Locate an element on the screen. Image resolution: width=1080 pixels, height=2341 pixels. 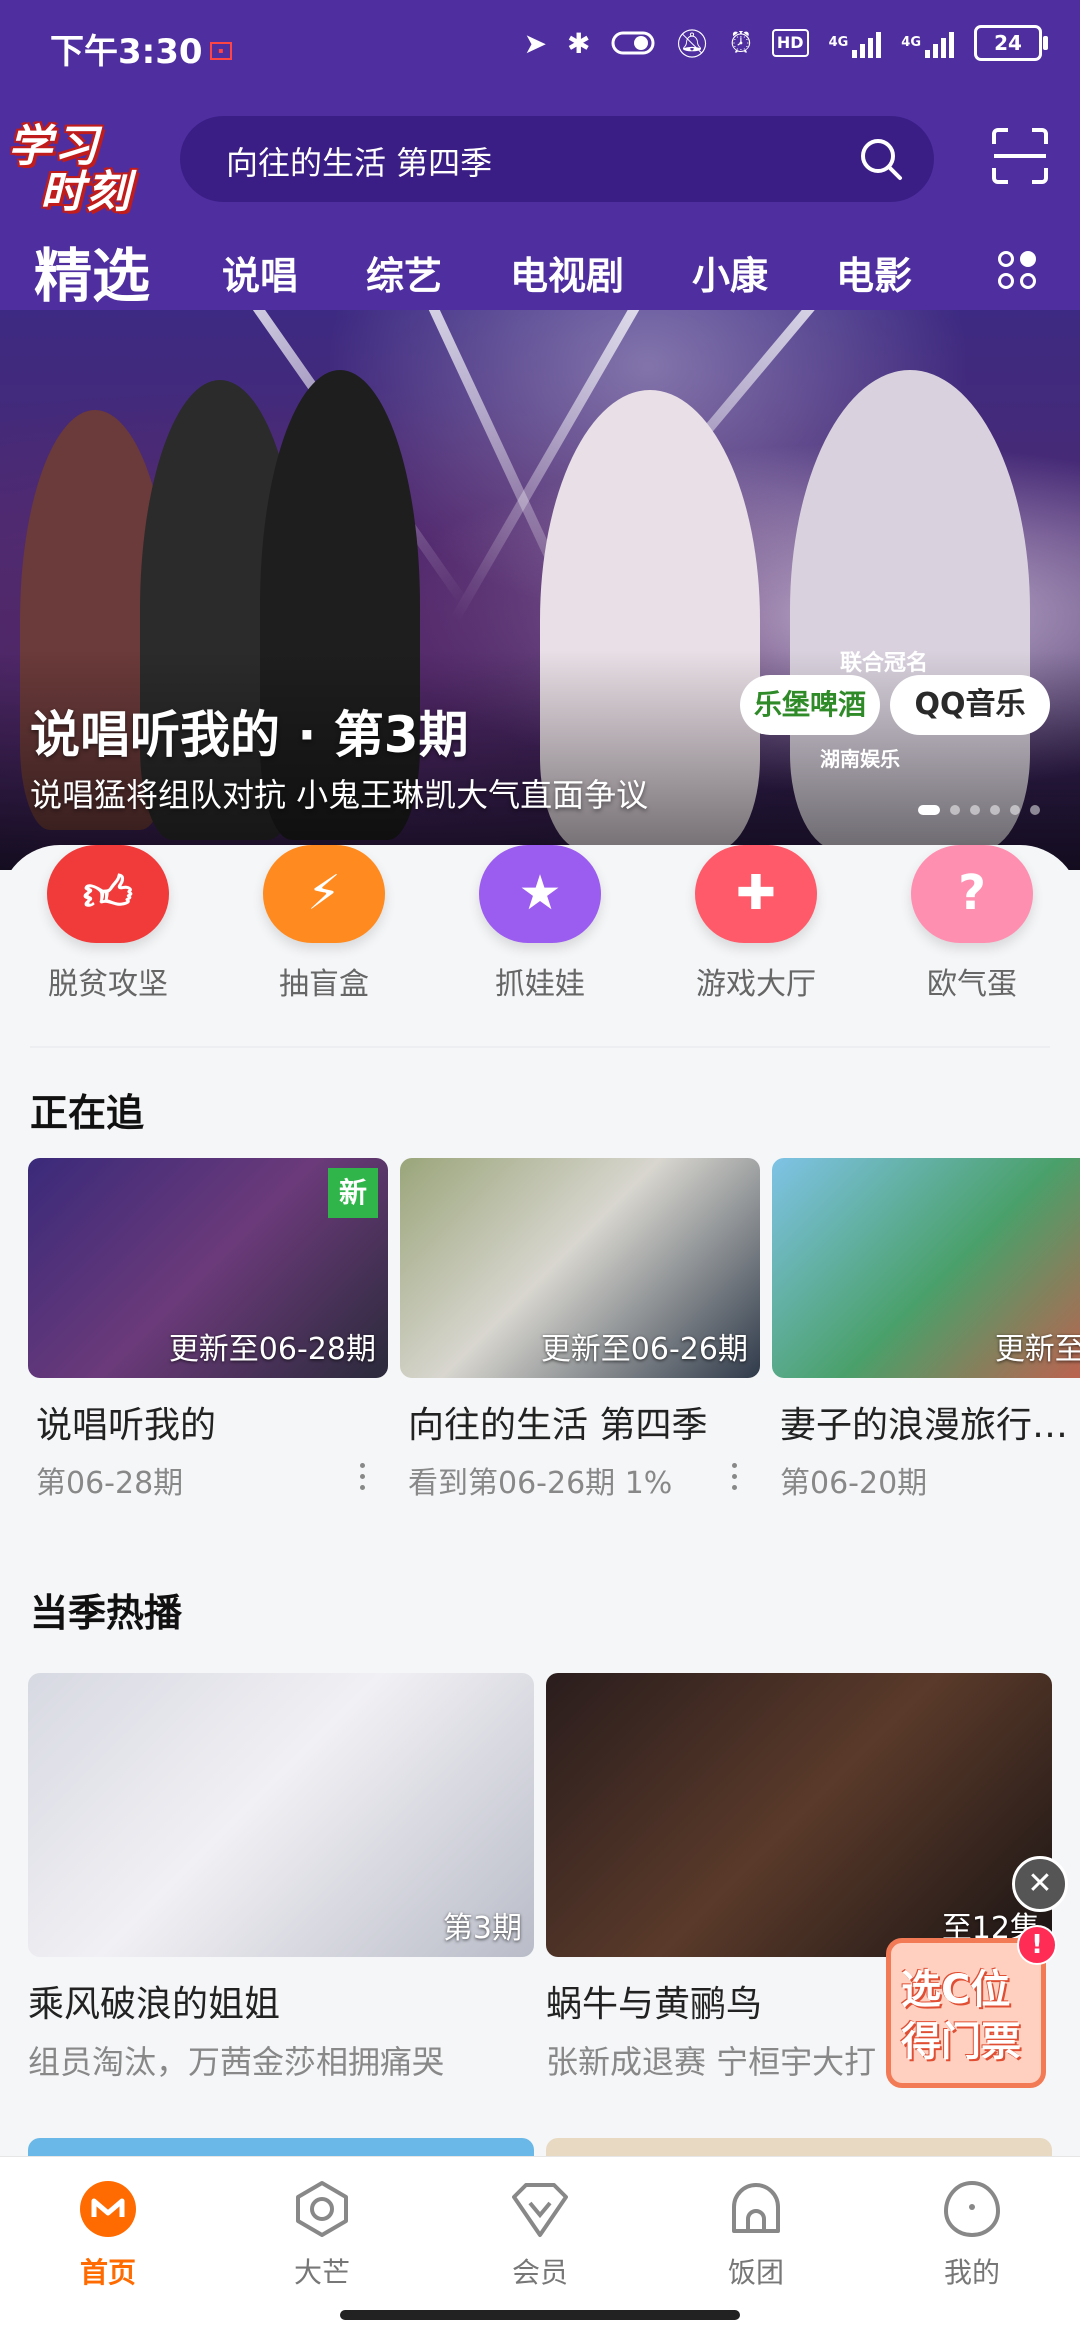
close-icon: ✕ is located at coordinates (1040, 1884).